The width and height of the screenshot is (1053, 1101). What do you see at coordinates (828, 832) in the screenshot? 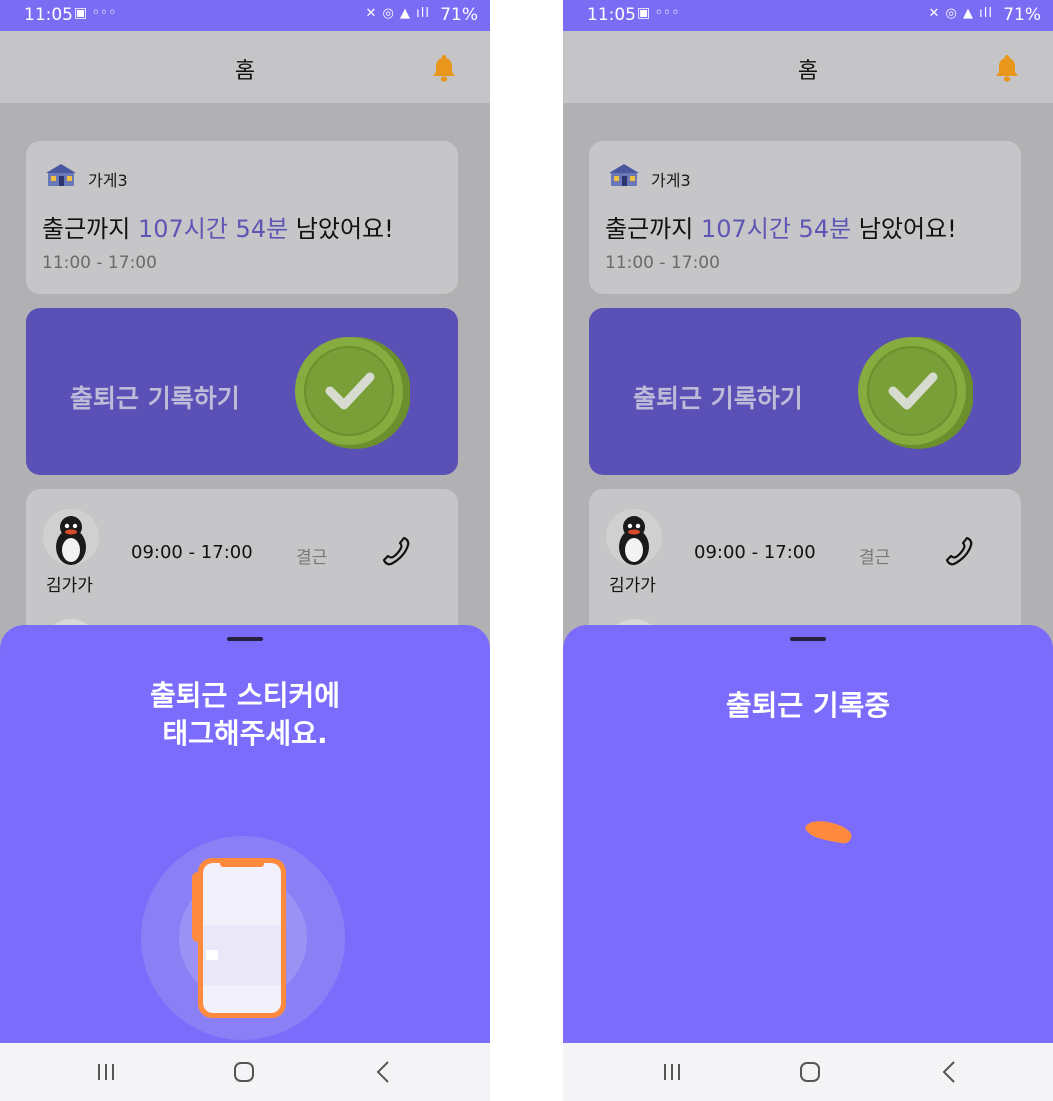
I see `loading-spinner-icon` at bounding box center [828, 832].